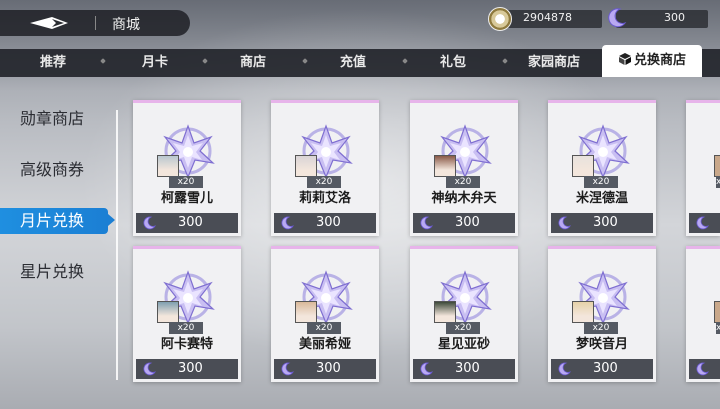  Describe the element at coordinates (500, 19) in the screenshot. I see `coin-icon` at that location.